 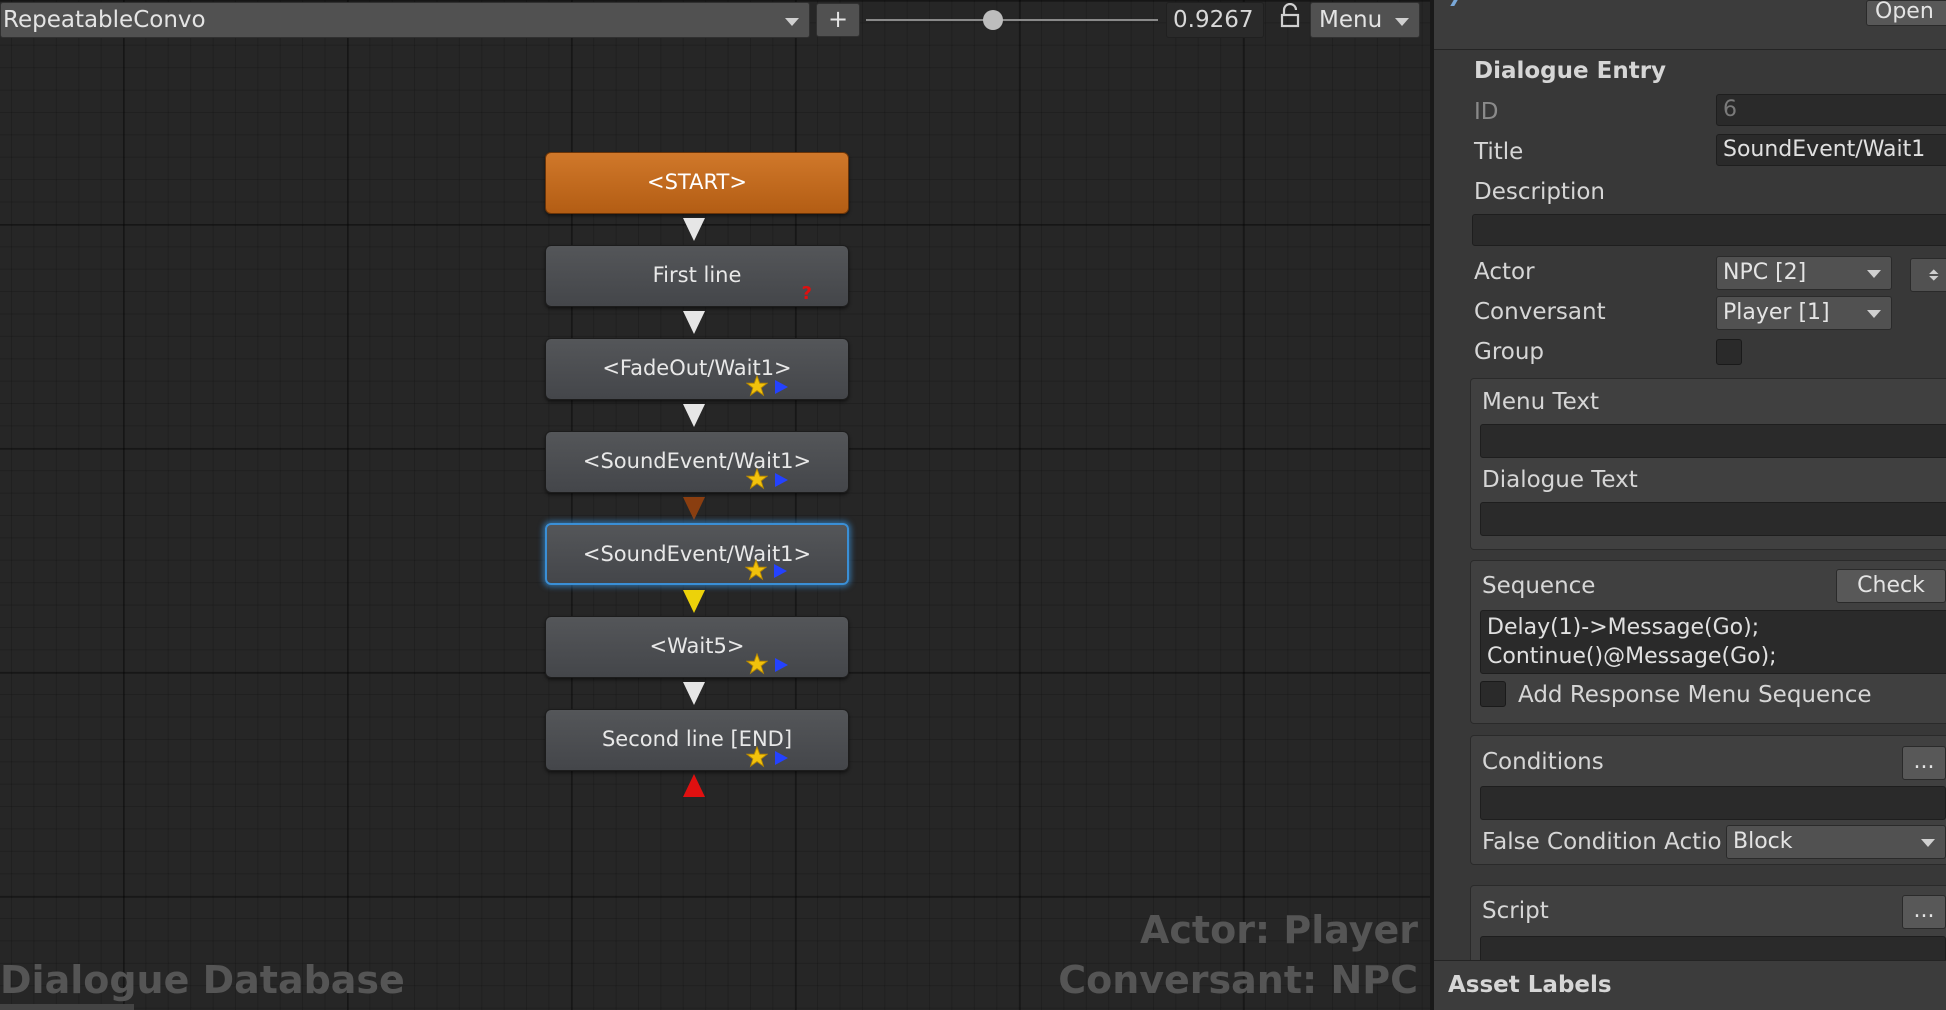 I want to click on link-arrow-brown, so click(x=694, y=508).